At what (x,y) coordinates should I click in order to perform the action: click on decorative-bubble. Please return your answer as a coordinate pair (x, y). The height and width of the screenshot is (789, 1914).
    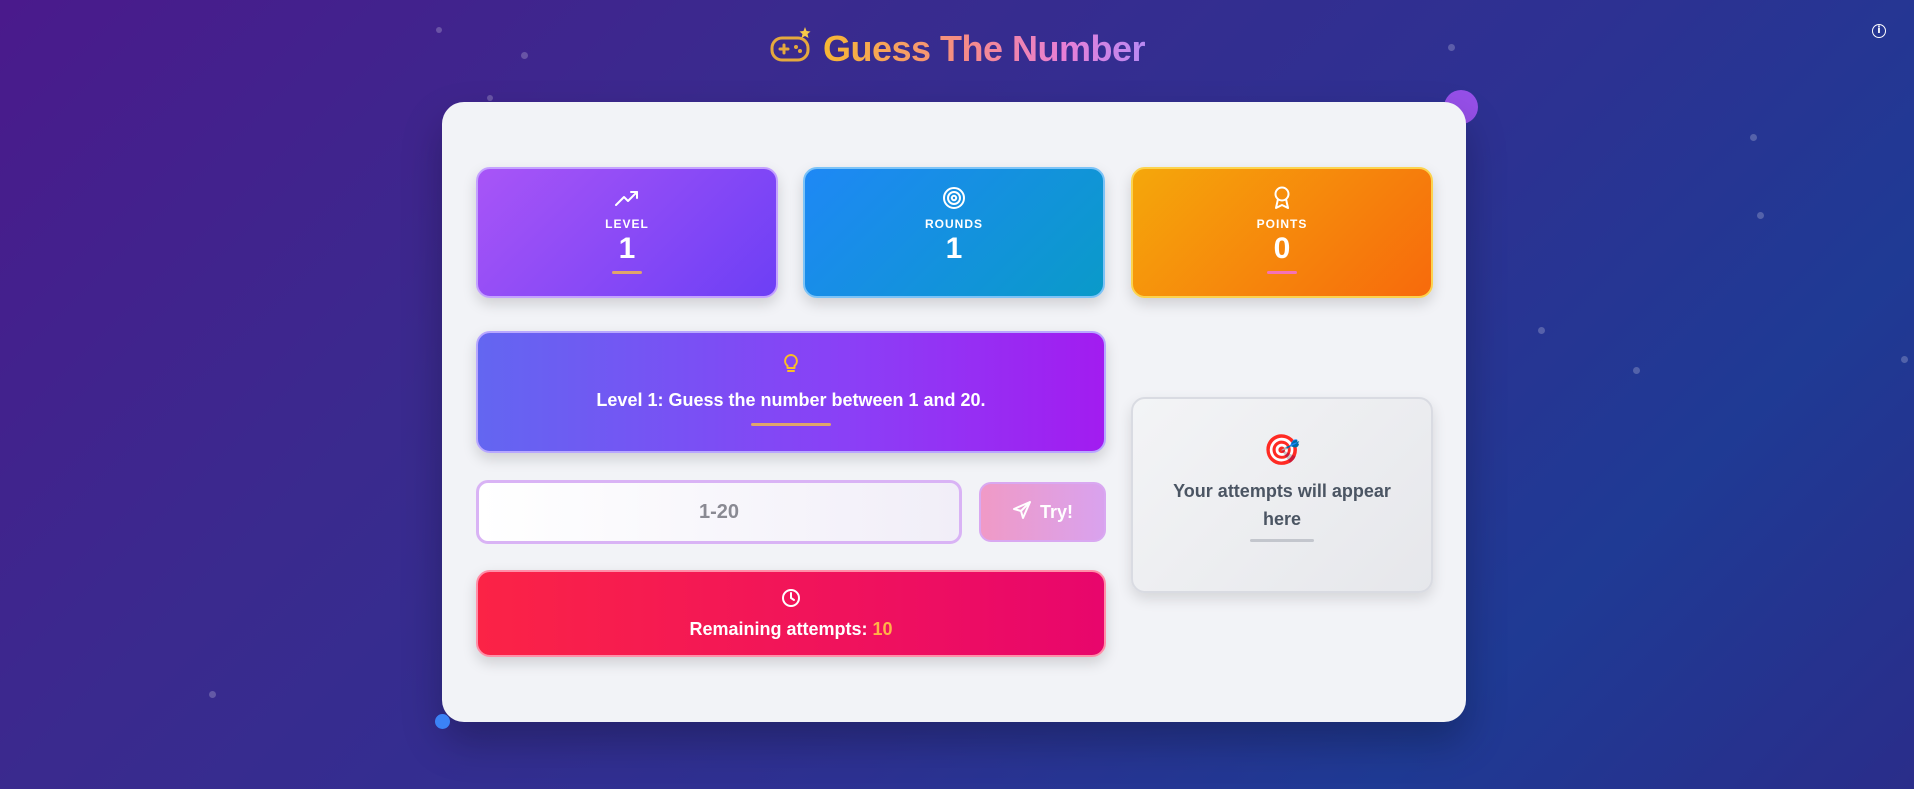
    Looking at the image, I should click on (442, 721).